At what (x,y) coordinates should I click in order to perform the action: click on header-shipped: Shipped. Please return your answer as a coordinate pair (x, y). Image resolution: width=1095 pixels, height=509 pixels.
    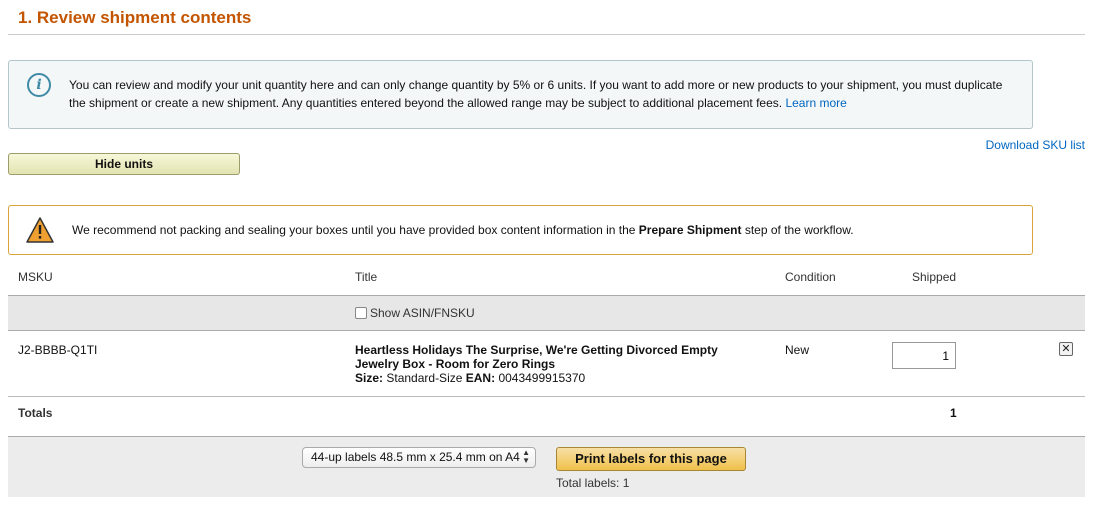
    Looking at the image, I should click on (934, 277).